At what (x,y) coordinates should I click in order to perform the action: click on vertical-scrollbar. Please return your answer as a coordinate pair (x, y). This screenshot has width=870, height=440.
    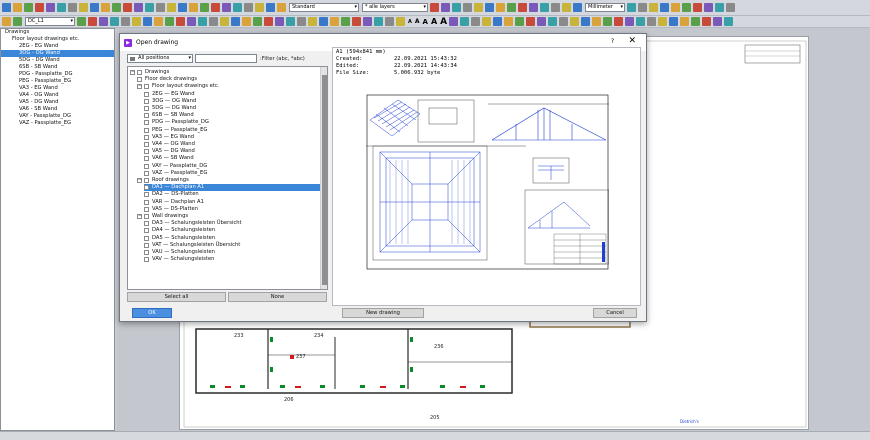
    Looking at the image, I should click on (323, 178).